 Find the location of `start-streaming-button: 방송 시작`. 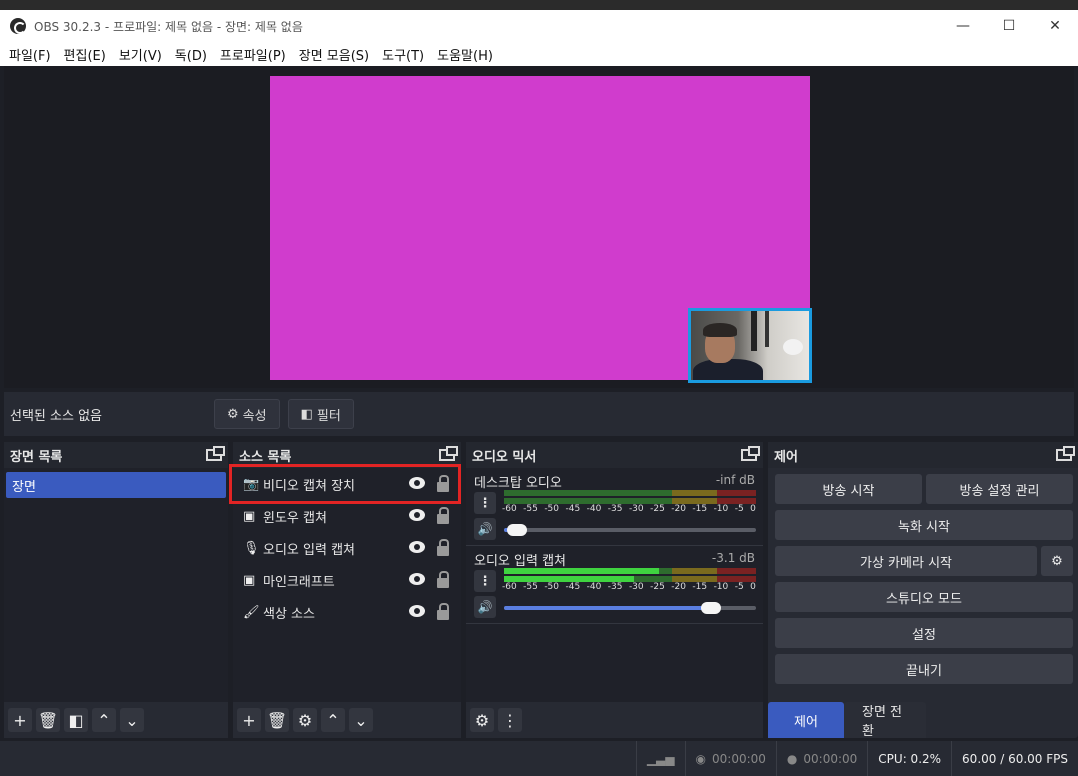

start-streaming-button: 방송 시작 is located at coordinates (848, 489).